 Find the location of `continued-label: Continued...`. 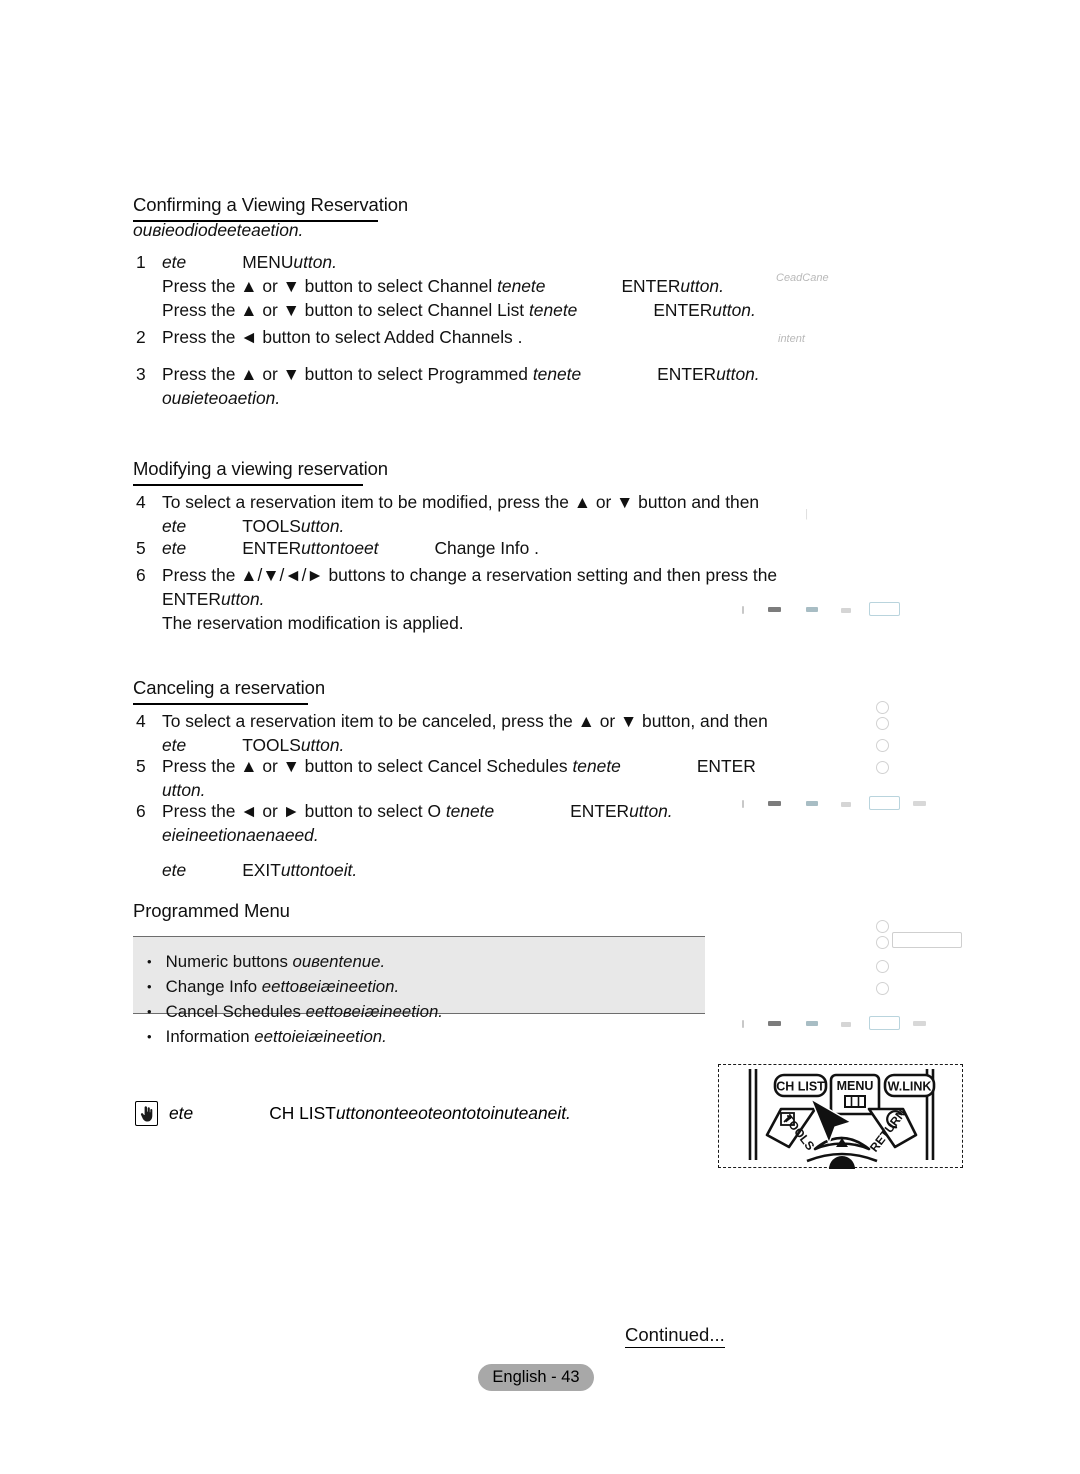

continued-label: Continued... is located at coordinates (675, 1336).